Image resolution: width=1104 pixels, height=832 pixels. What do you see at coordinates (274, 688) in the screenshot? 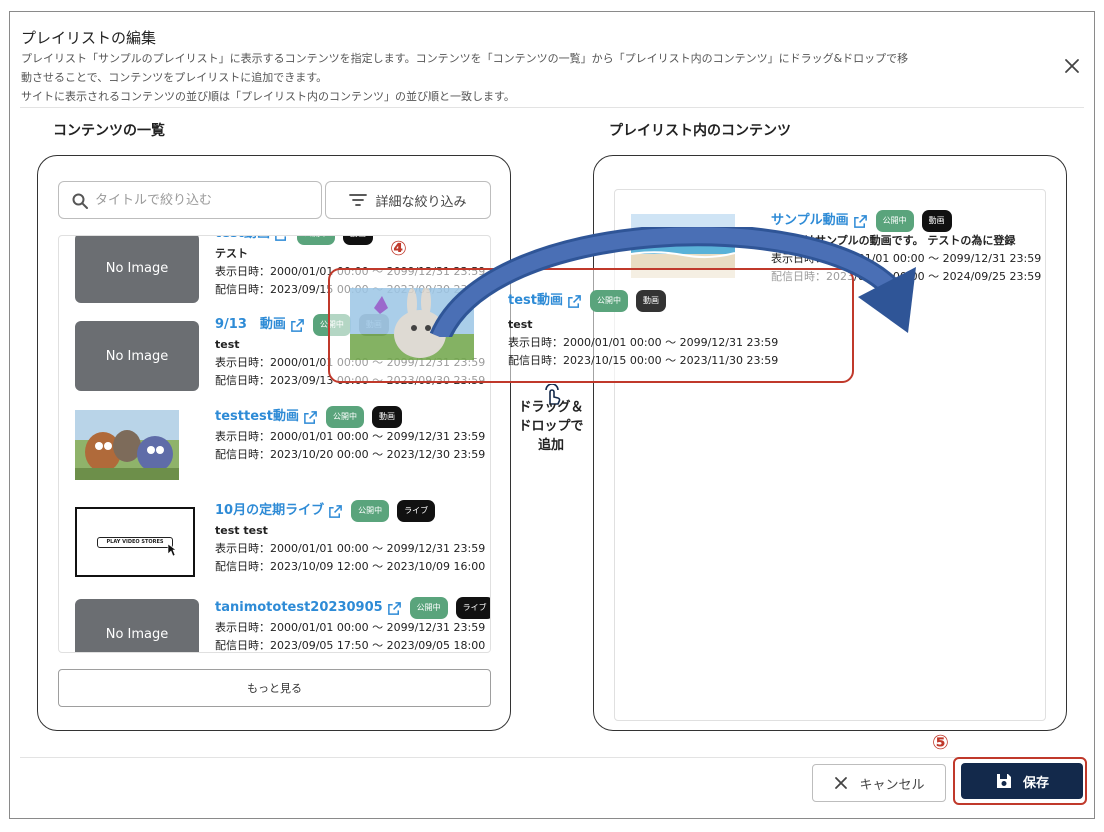
I see `load-more-button: もっと見る` at bounding box center [274, 688].